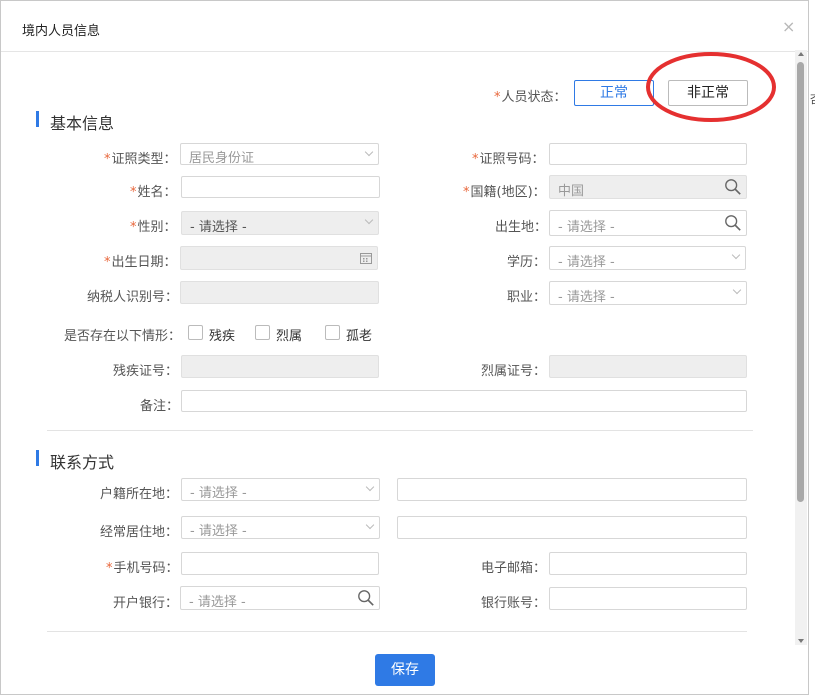 The image size is (815, 695). What do you see at coordinates (332, 332) in the screenshot?
I see `lonely-elderly-checkbox` at bounding box center [332, 332].